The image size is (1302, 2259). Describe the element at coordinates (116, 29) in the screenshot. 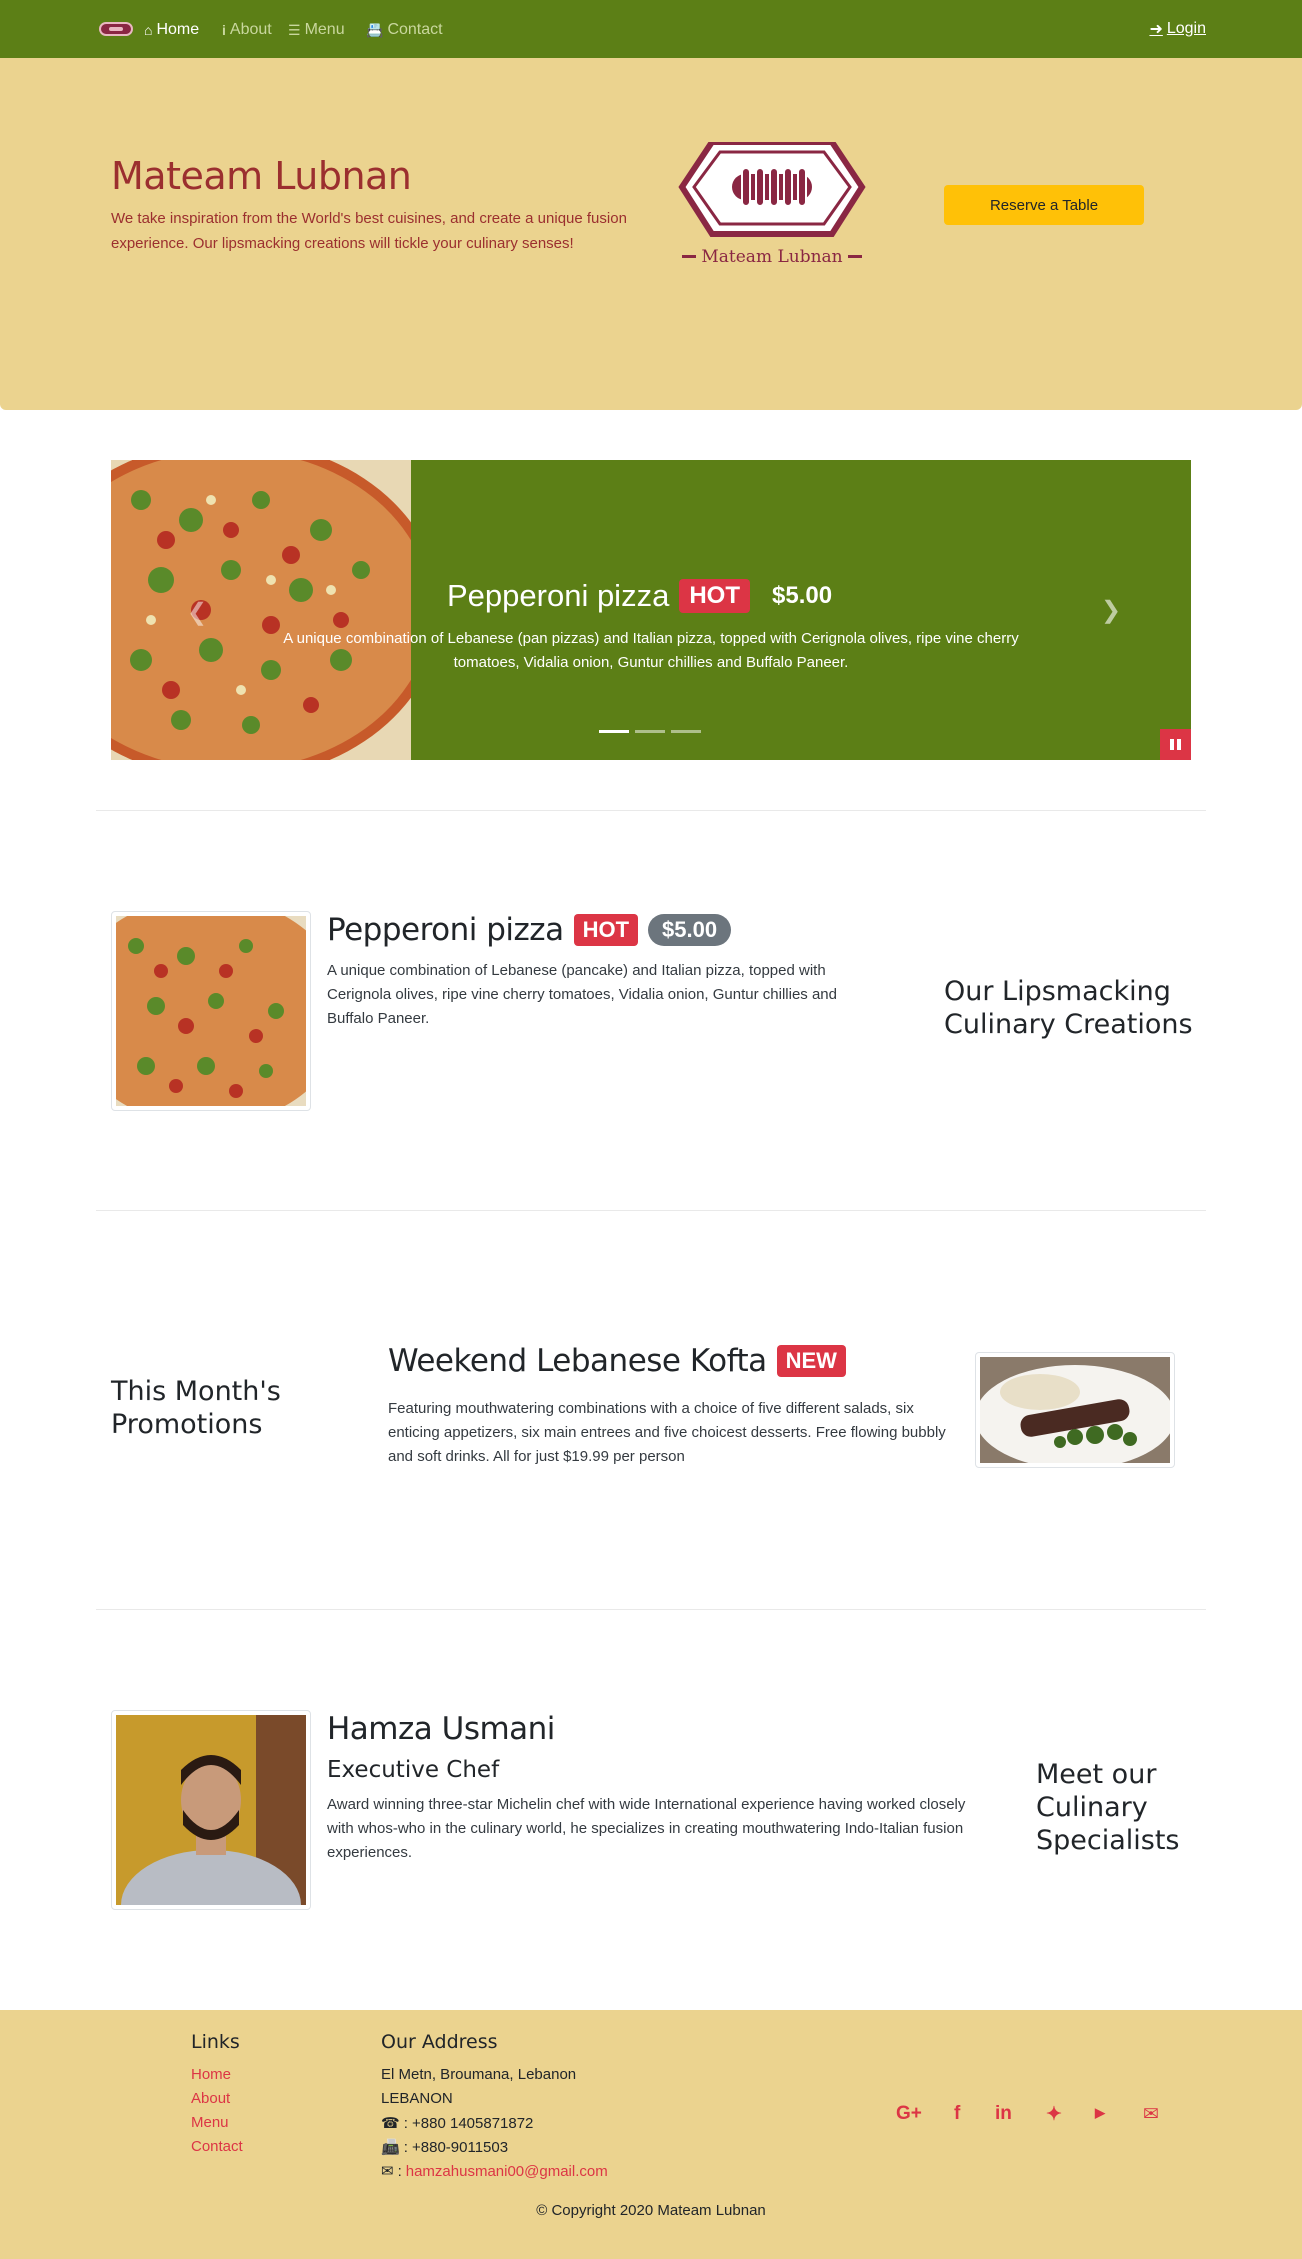

I see `brand-logo-icon` at that location.